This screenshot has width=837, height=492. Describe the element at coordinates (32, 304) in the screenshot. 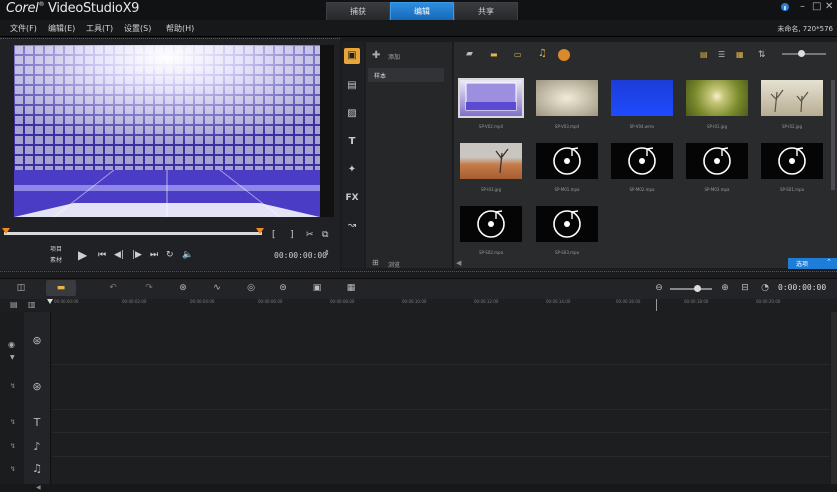

I see `chapter-point-icon: ▥` at that location.